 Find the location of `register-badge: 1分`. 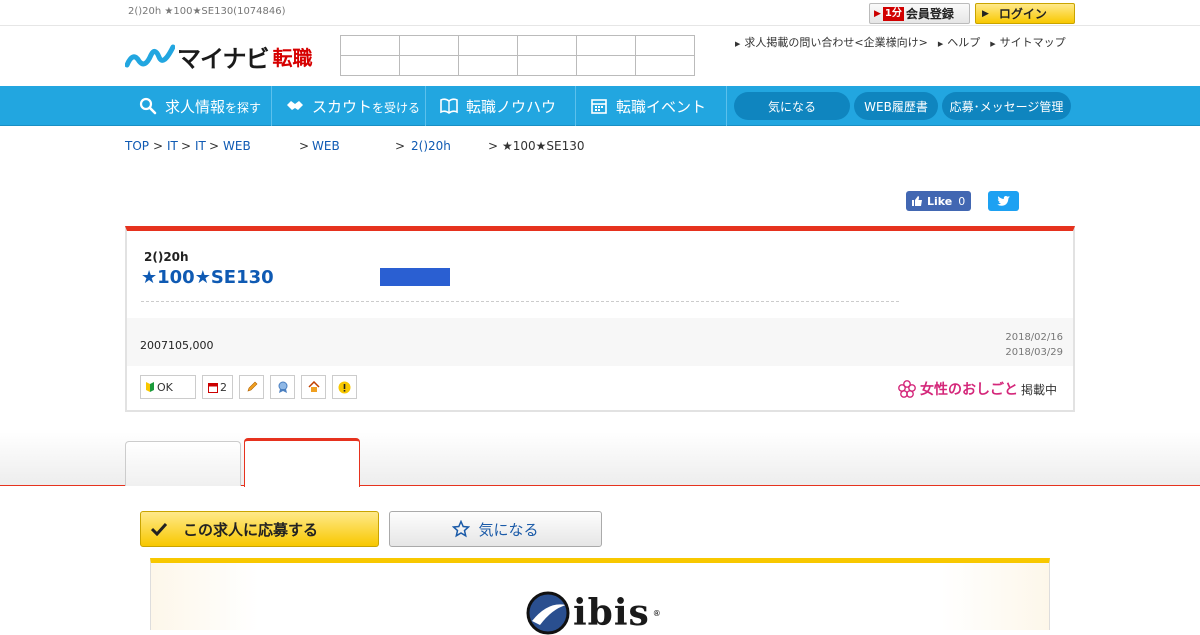

register-badge: 1分 is located at coordinates (893, 13).